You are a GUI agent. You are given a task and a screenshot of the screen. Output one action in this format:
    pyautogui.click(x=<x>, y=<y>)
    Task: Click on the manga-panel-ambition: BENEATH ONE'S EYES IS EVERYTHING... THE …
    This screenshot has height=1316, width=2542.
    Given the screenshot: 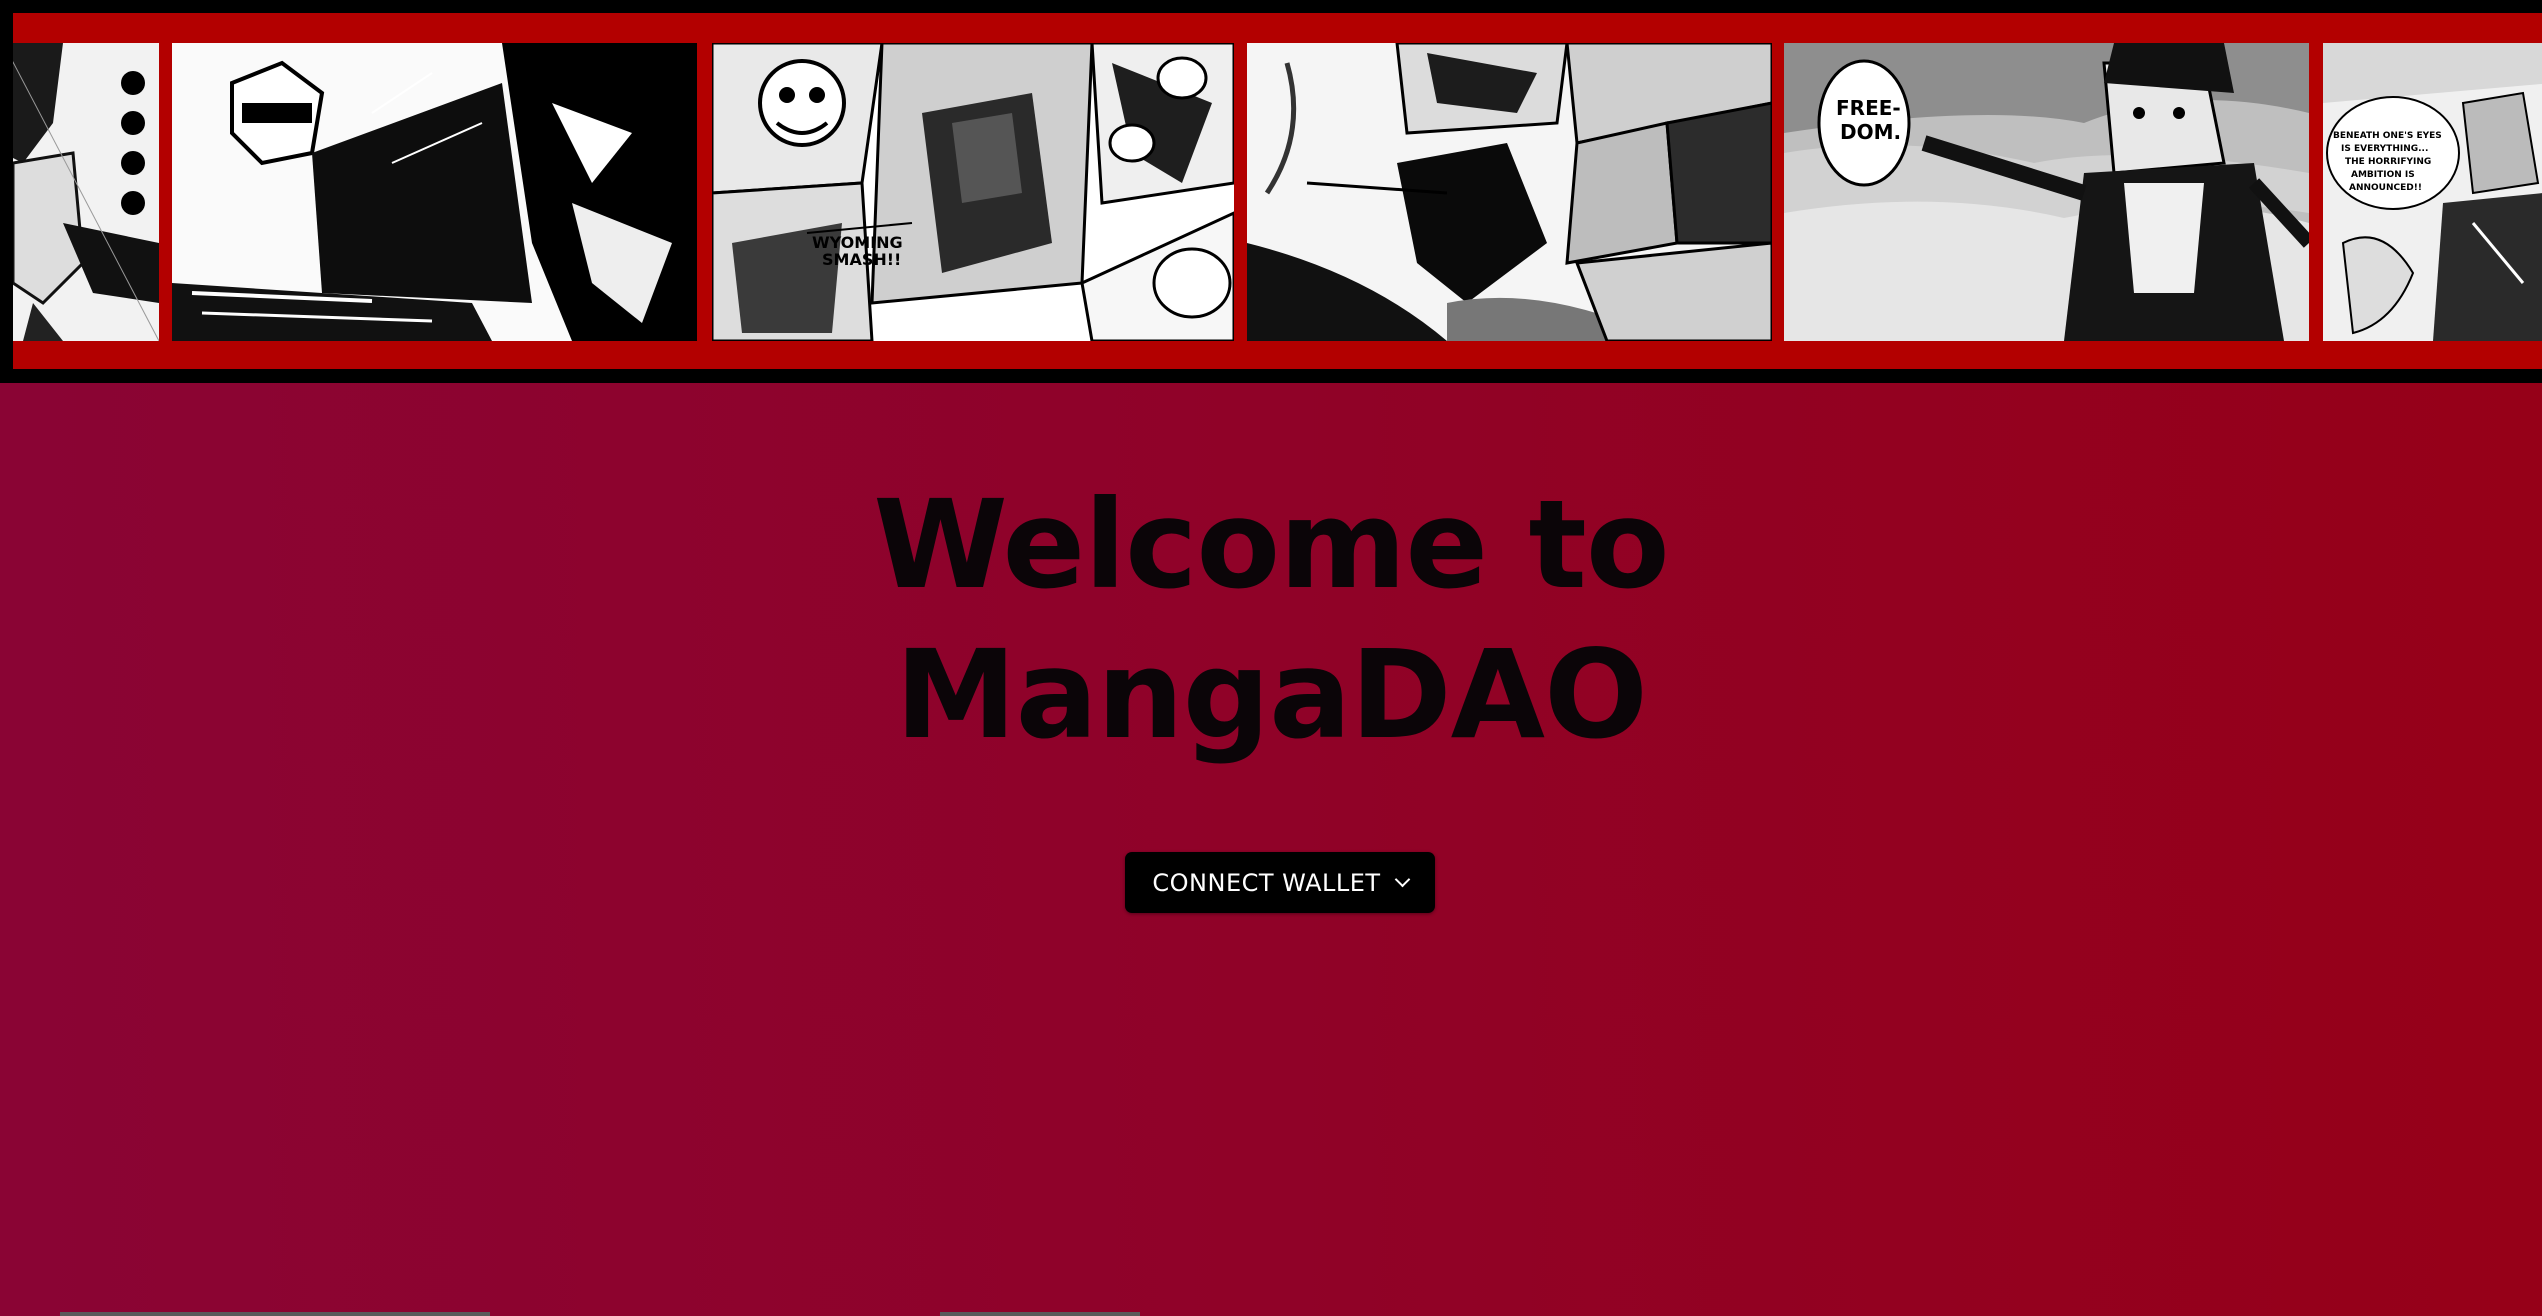 What is the action you would take?
    pyautogui.click(x=2432, y=192)
    